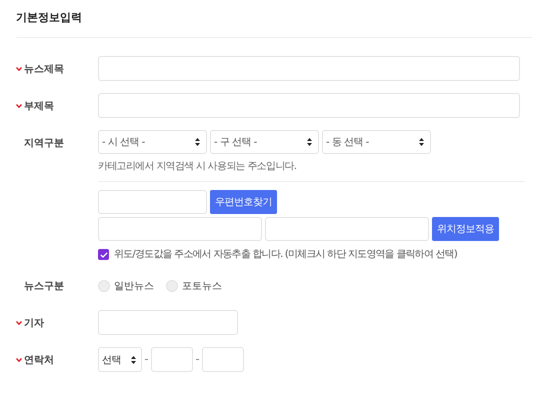 The image size is (550, 400). What do you see at coordinates (286, 254) in the screenshot?
I see `checkbox-label: 위도/경도값을 주소에서 자동추출 합니다. (미체크시 하단 지도영역을 클릭하여 선택)` at bounding box center [286, 254].